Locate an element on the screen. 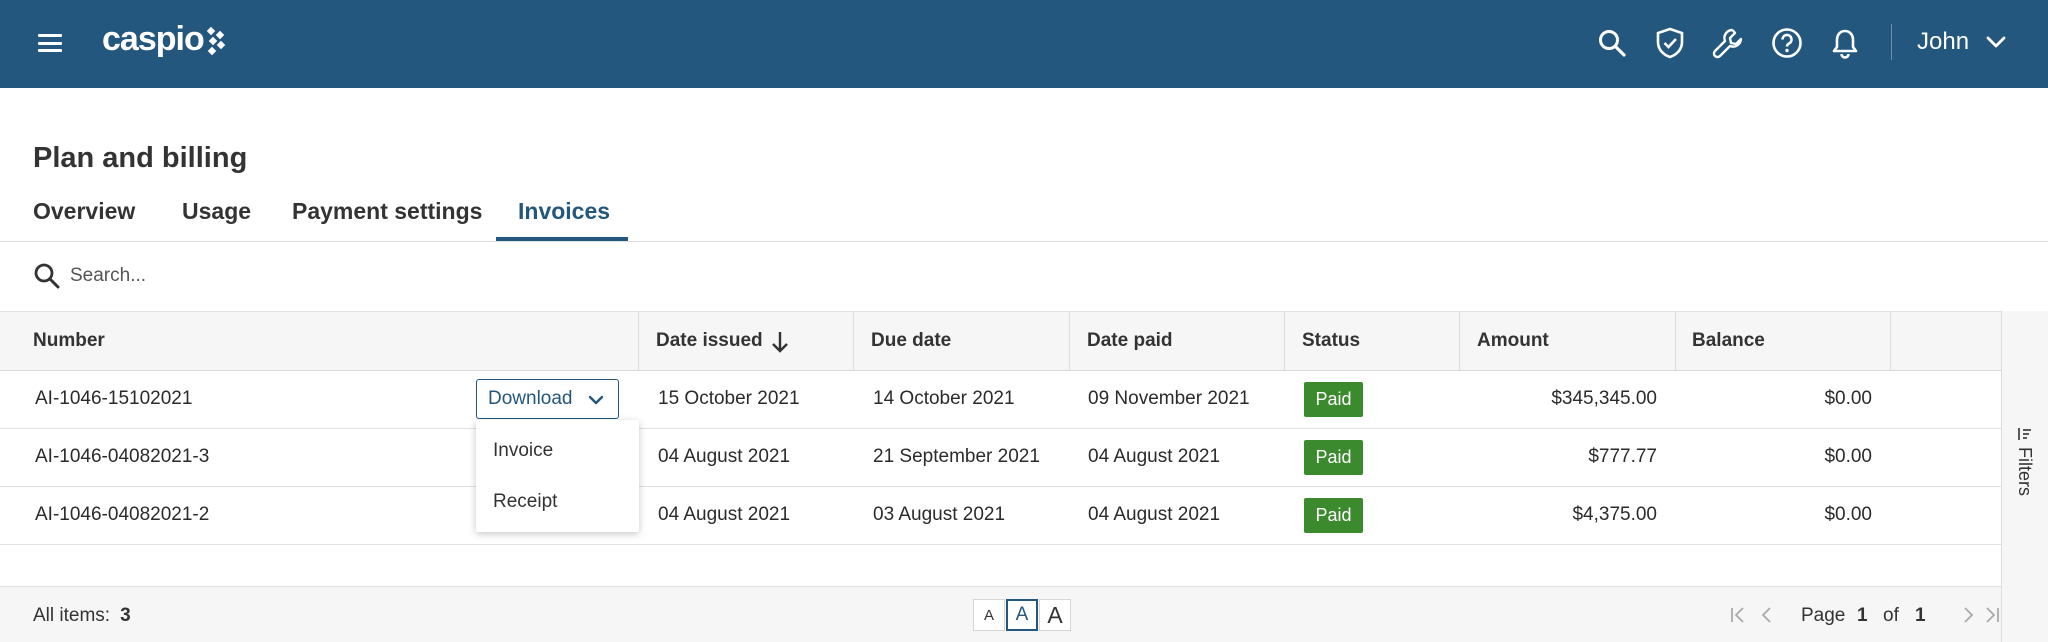  next-page-icon is located at coordinates (1968, 615).